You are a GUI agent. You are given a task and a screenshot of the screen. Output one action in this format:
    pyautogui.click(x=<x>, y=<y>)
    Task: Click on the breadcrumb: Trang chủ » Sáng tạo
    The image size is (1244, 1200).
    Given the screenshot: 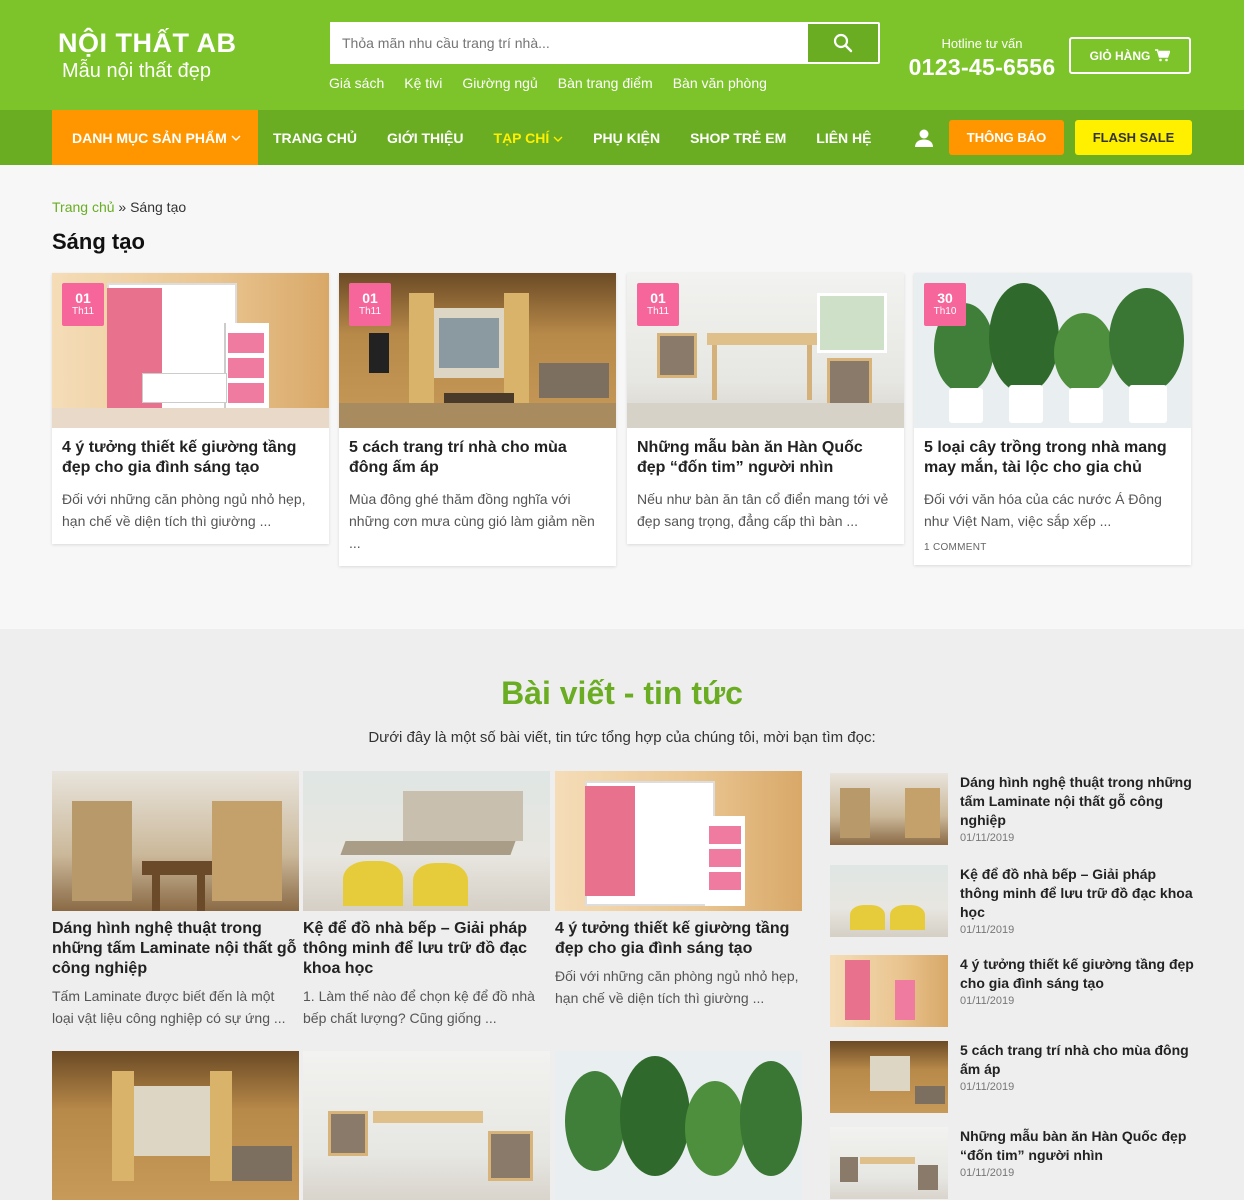 What is the action you would take?
    pyautogui.click(x=119, y=207)
    